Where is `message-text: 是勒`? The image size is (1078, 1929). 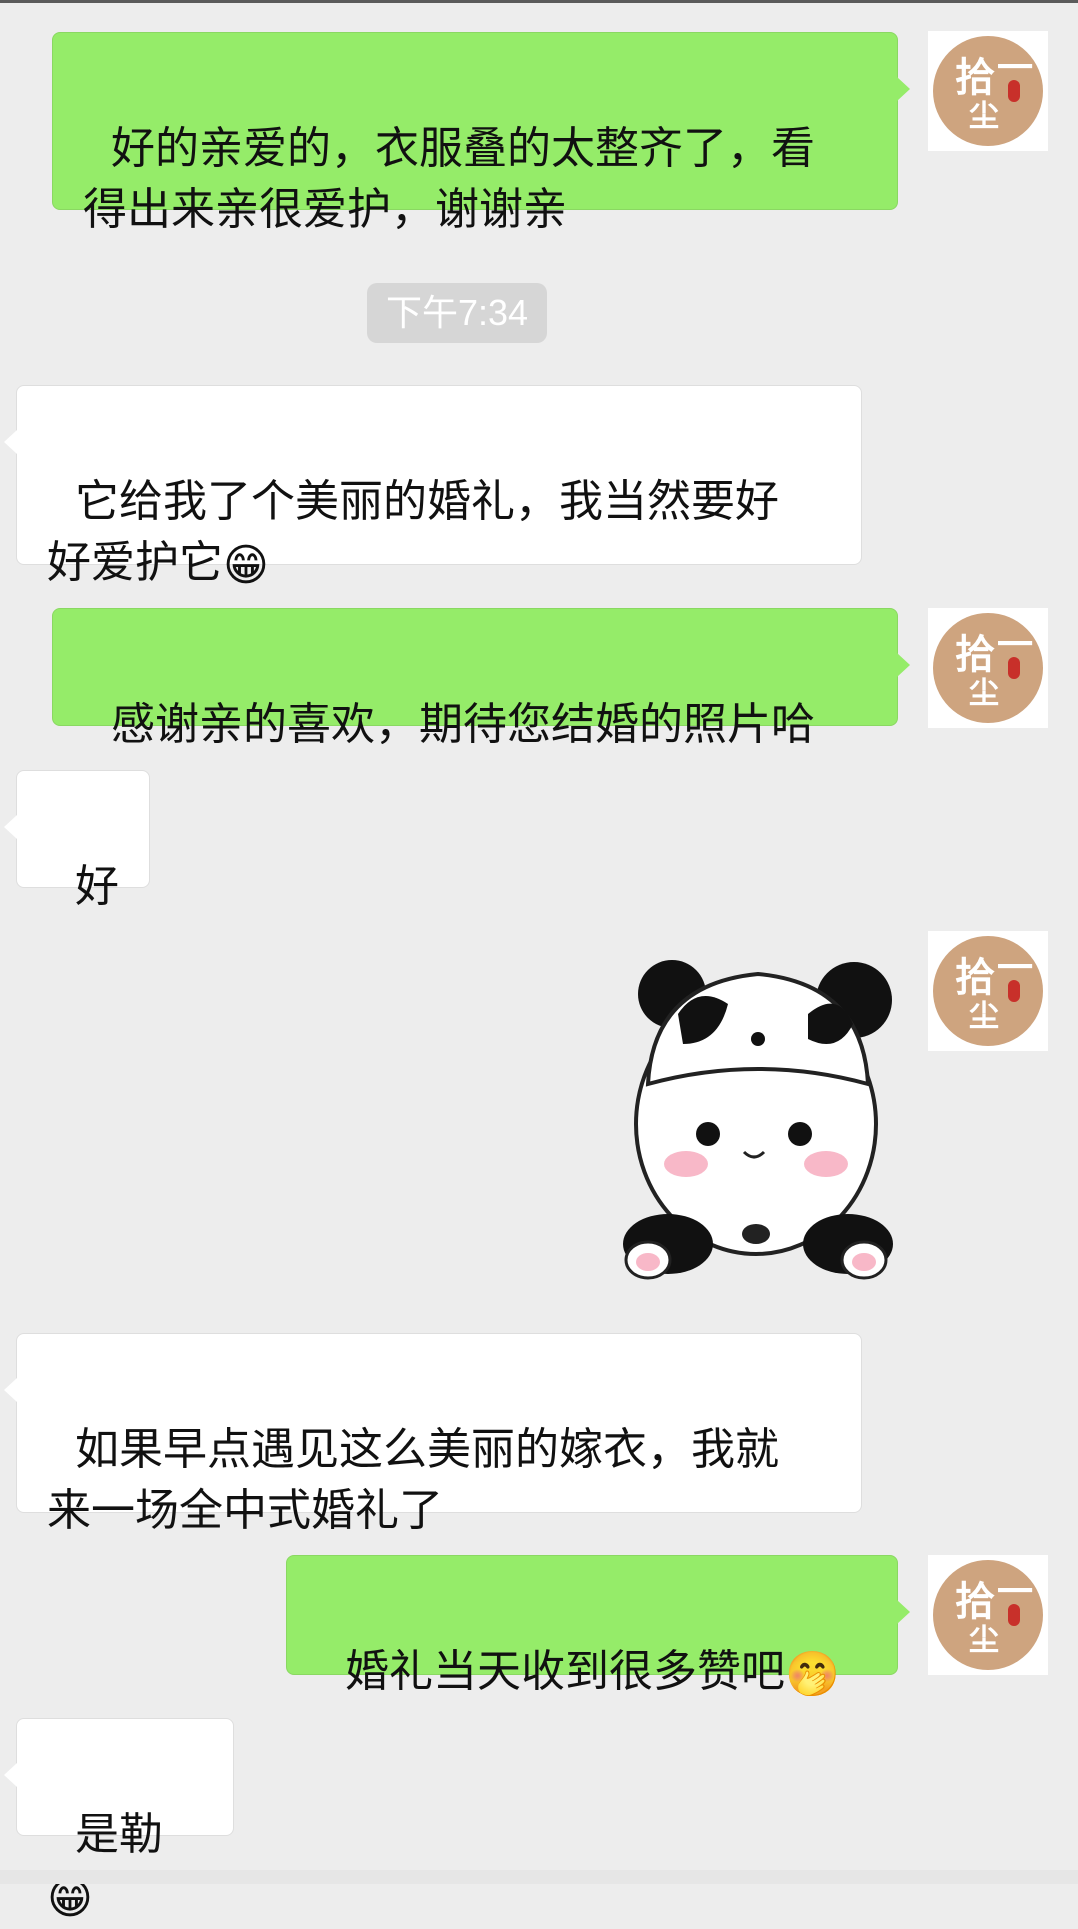
message-text: 是勒 is located at coordinates (118, 1834).